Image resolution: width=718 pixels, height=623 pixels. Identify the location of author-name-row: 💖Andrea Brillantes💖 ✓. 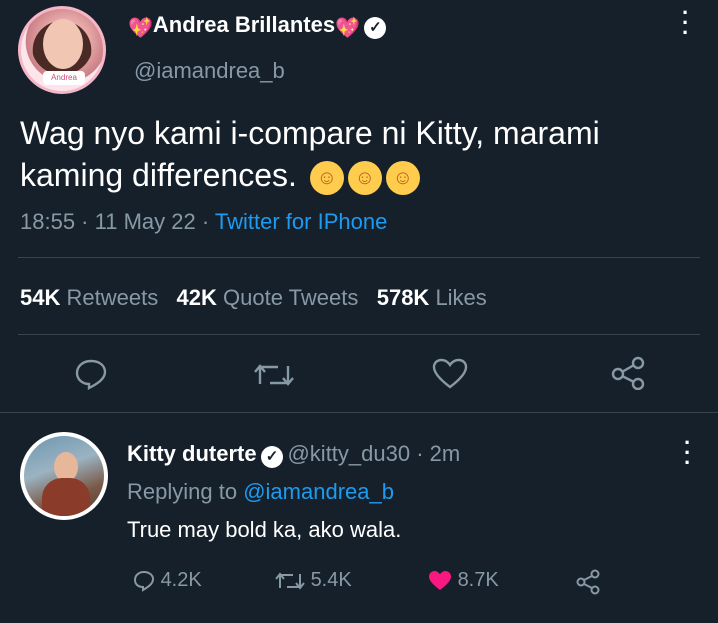
(257, 26).